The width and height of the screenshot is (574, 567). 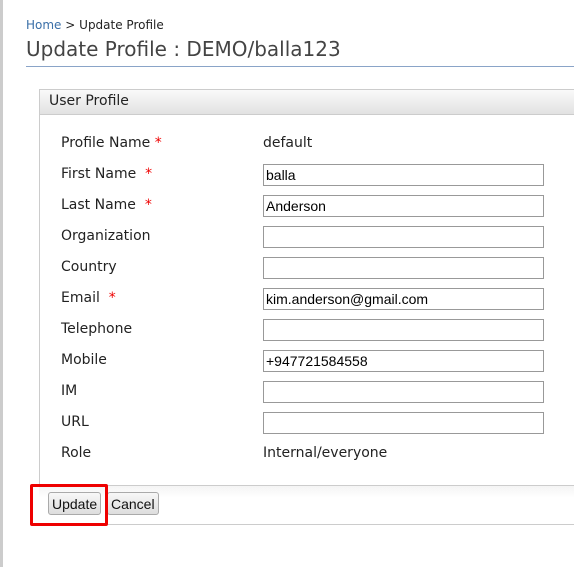 I want to click on breadcrumb: Home > Update Profile, so click(x=95, y=25).